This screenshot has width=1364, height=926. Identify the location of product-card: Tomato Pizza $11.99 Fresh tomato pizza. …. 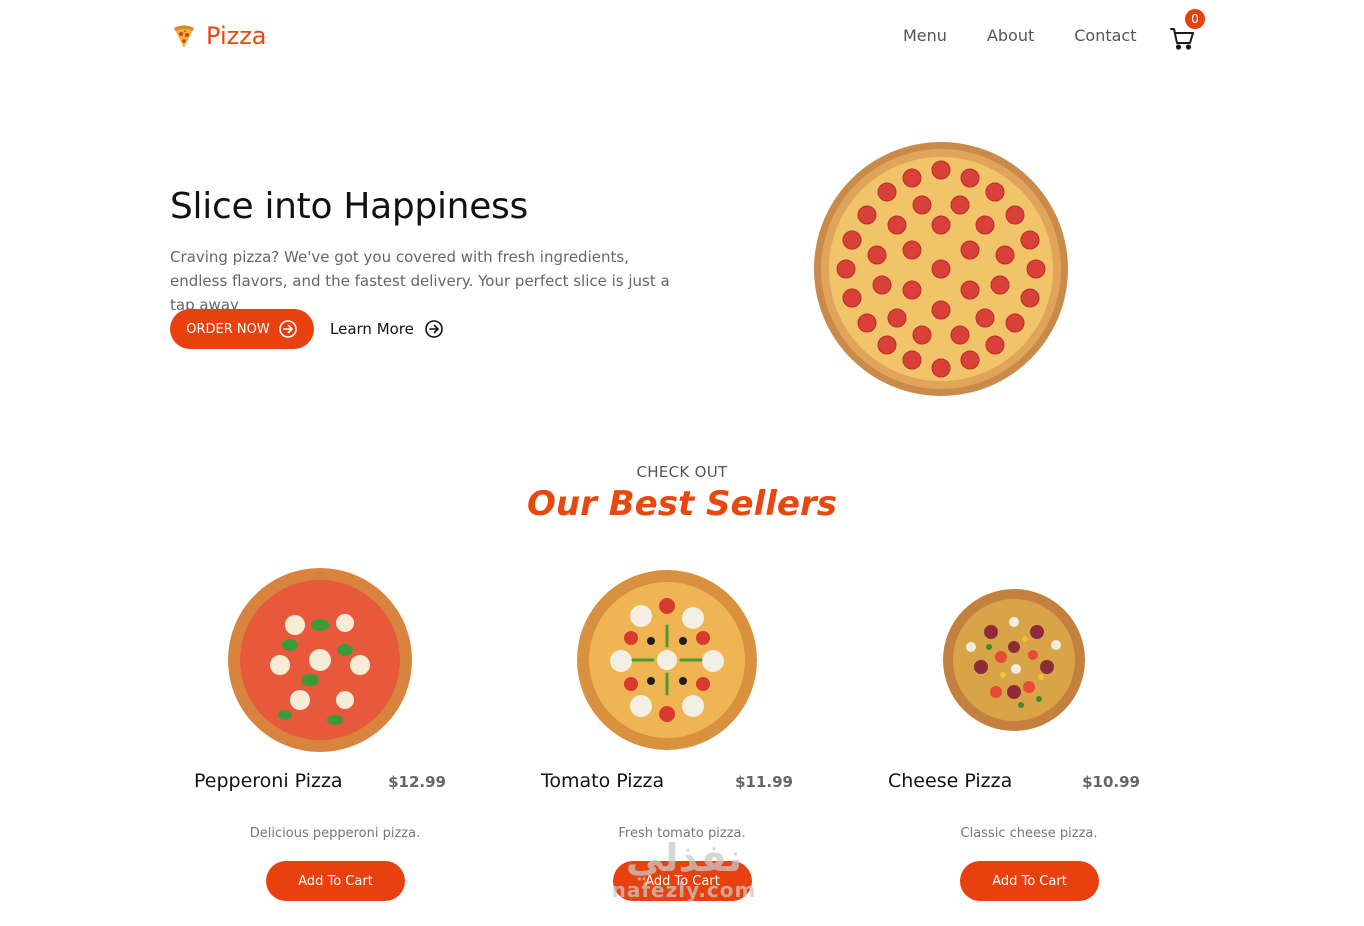
(667, 735).